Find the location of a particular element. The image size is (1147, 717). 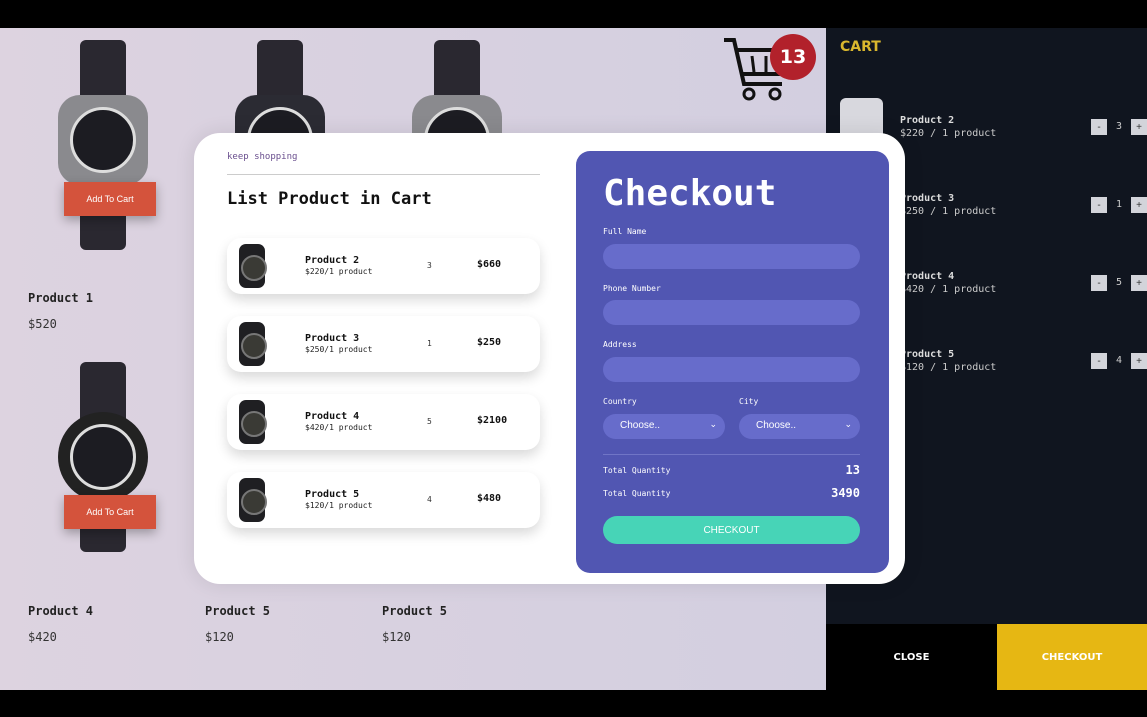

city-value: Choose.. is located at coordinates (776, 425).